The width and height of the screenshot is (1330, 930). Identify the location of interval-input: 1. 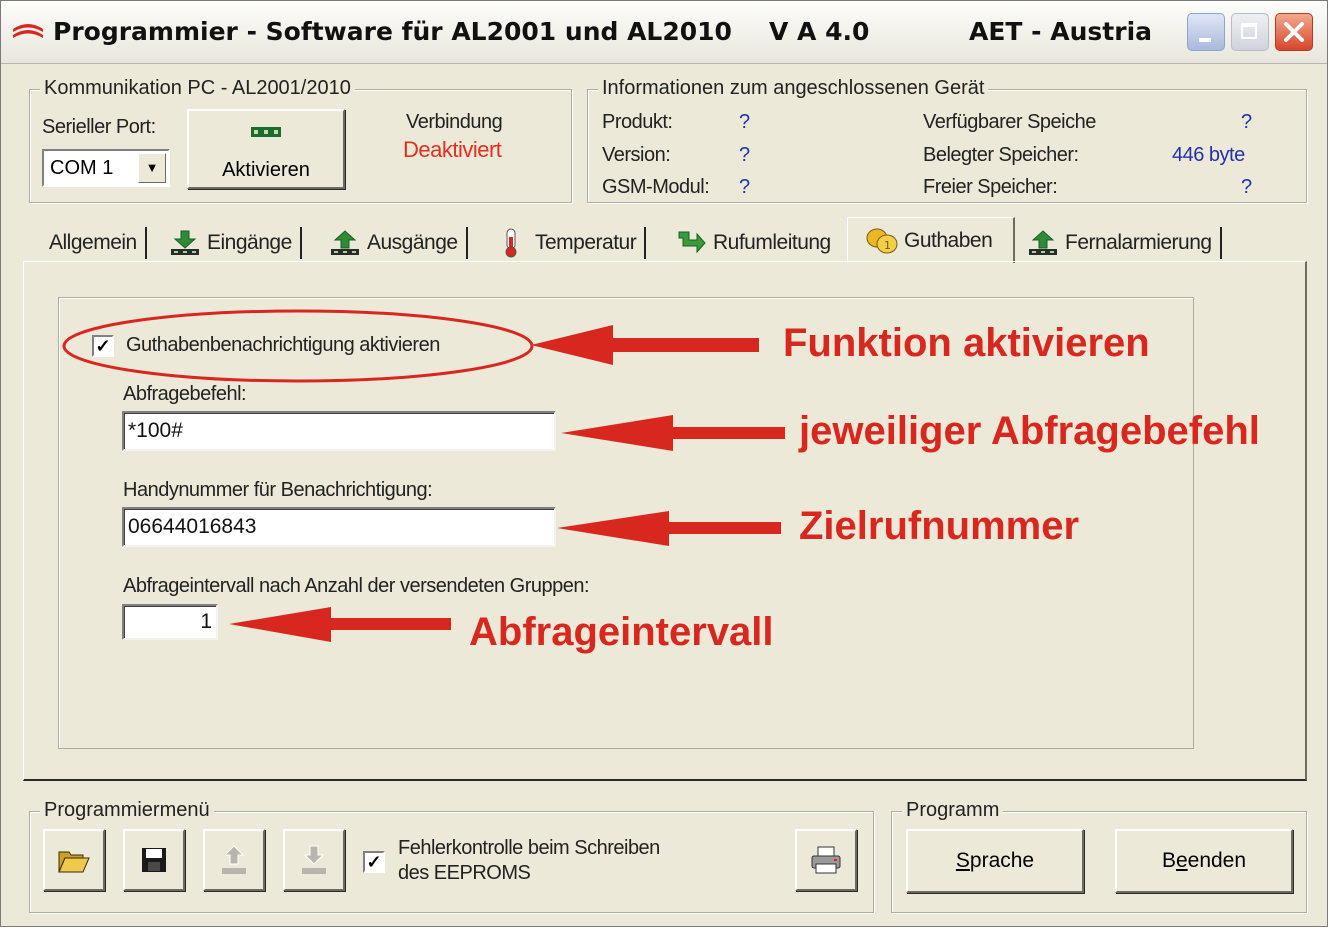
(170, 622).